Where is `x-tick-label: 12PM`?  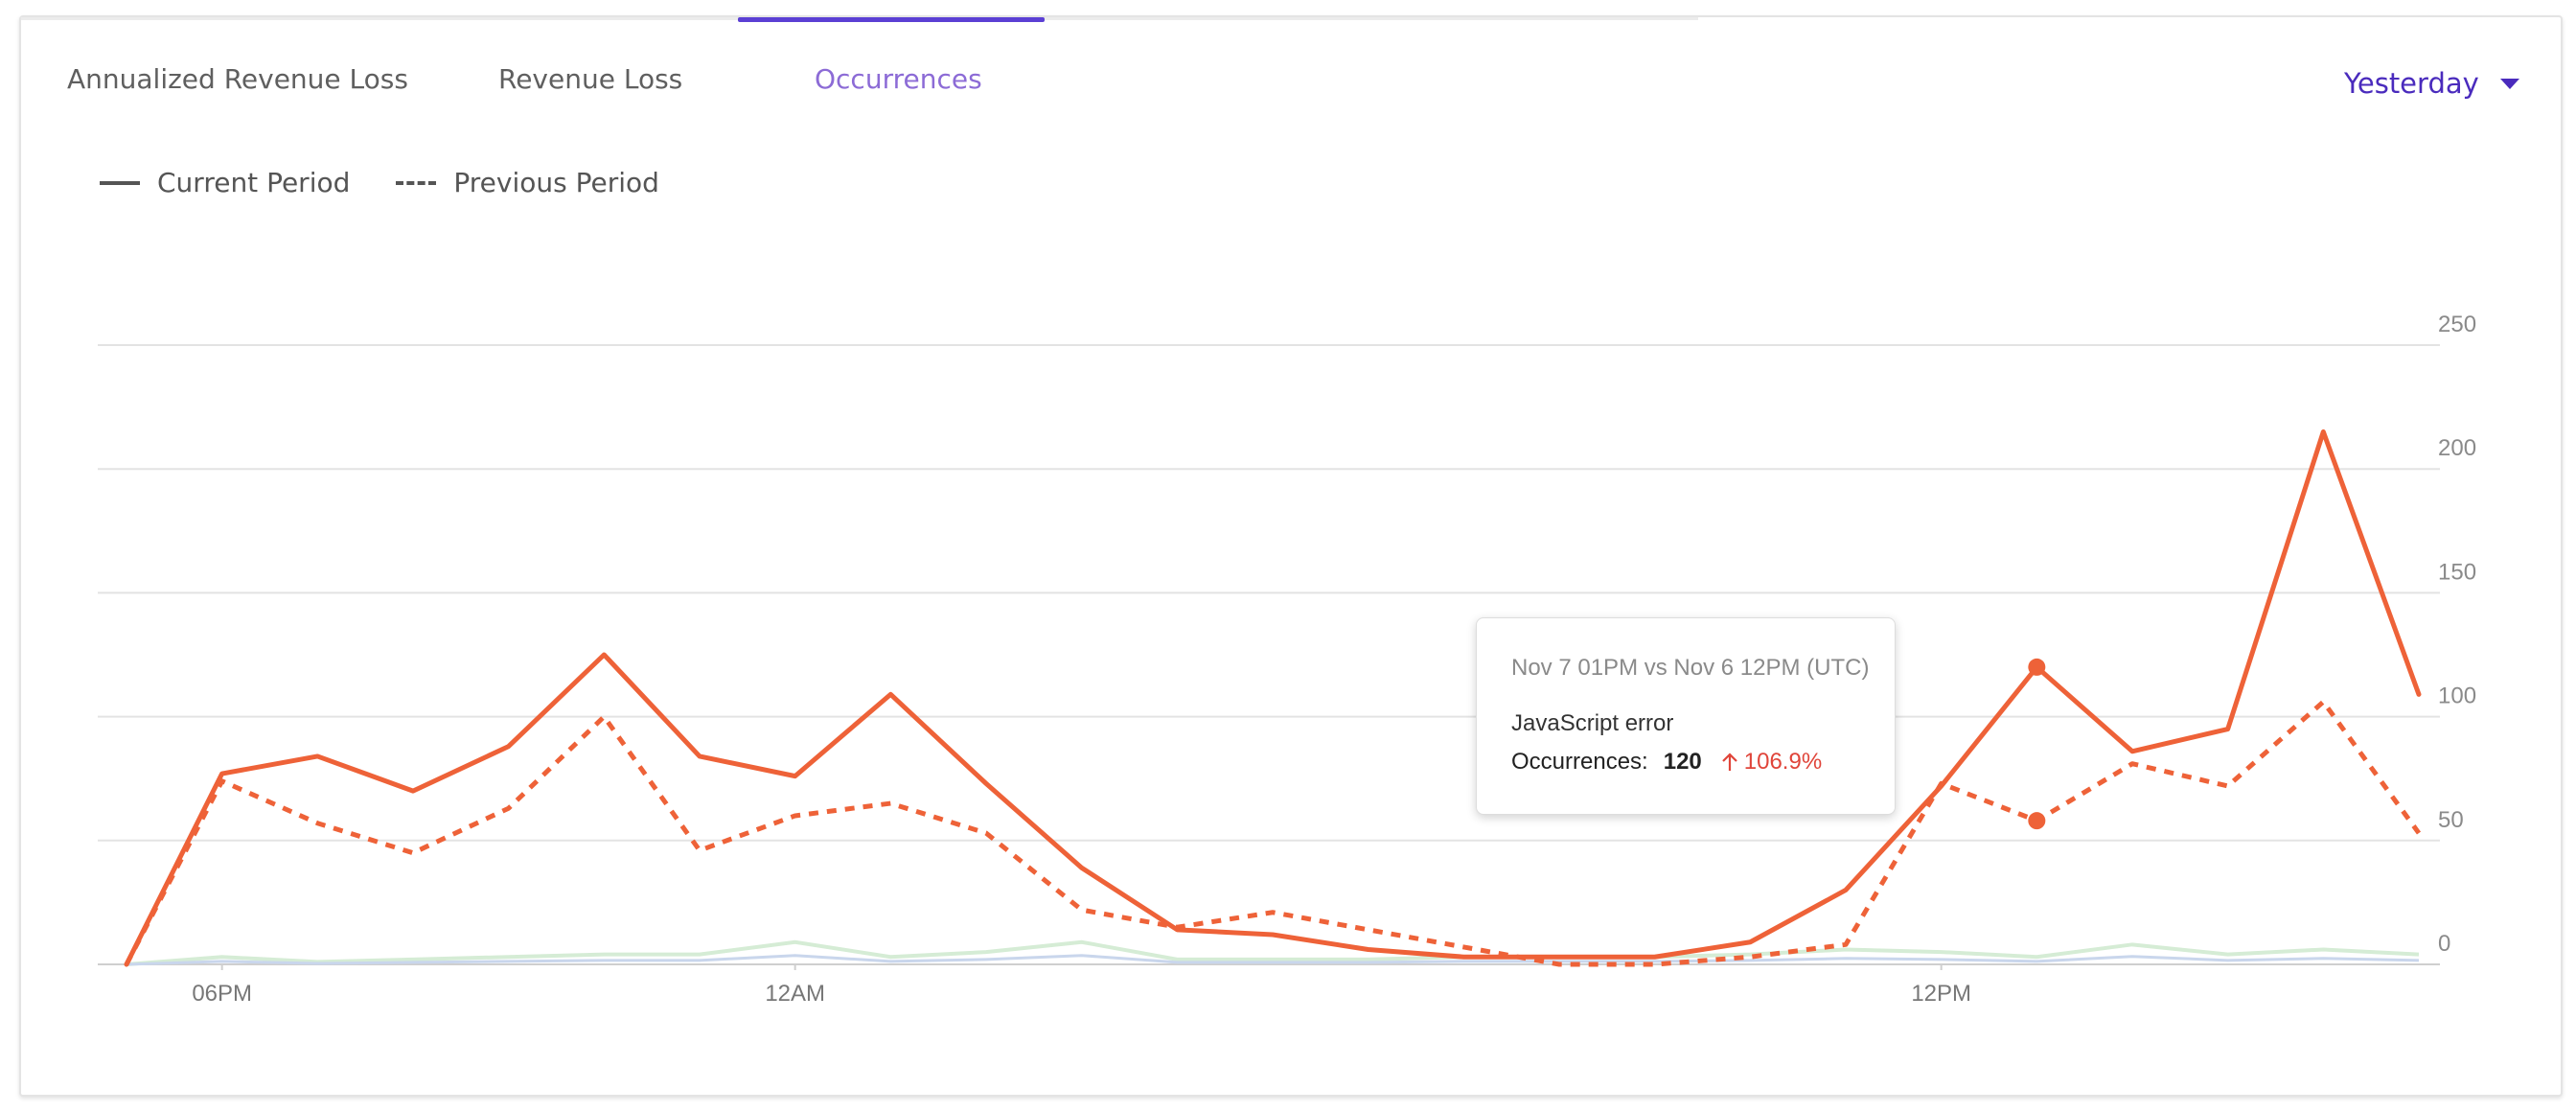
x-tick-label: 12PM is located at coordinates (1941, 994).